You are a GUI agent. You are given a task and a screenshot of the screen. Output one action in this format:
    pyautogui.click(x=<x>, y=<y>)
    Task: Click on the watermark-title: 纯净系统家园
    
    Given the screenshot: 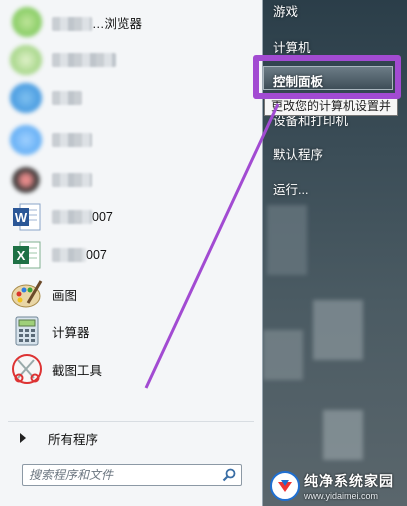 What is the action you would take?
    pyautogui.click(x=349, y=481)
    